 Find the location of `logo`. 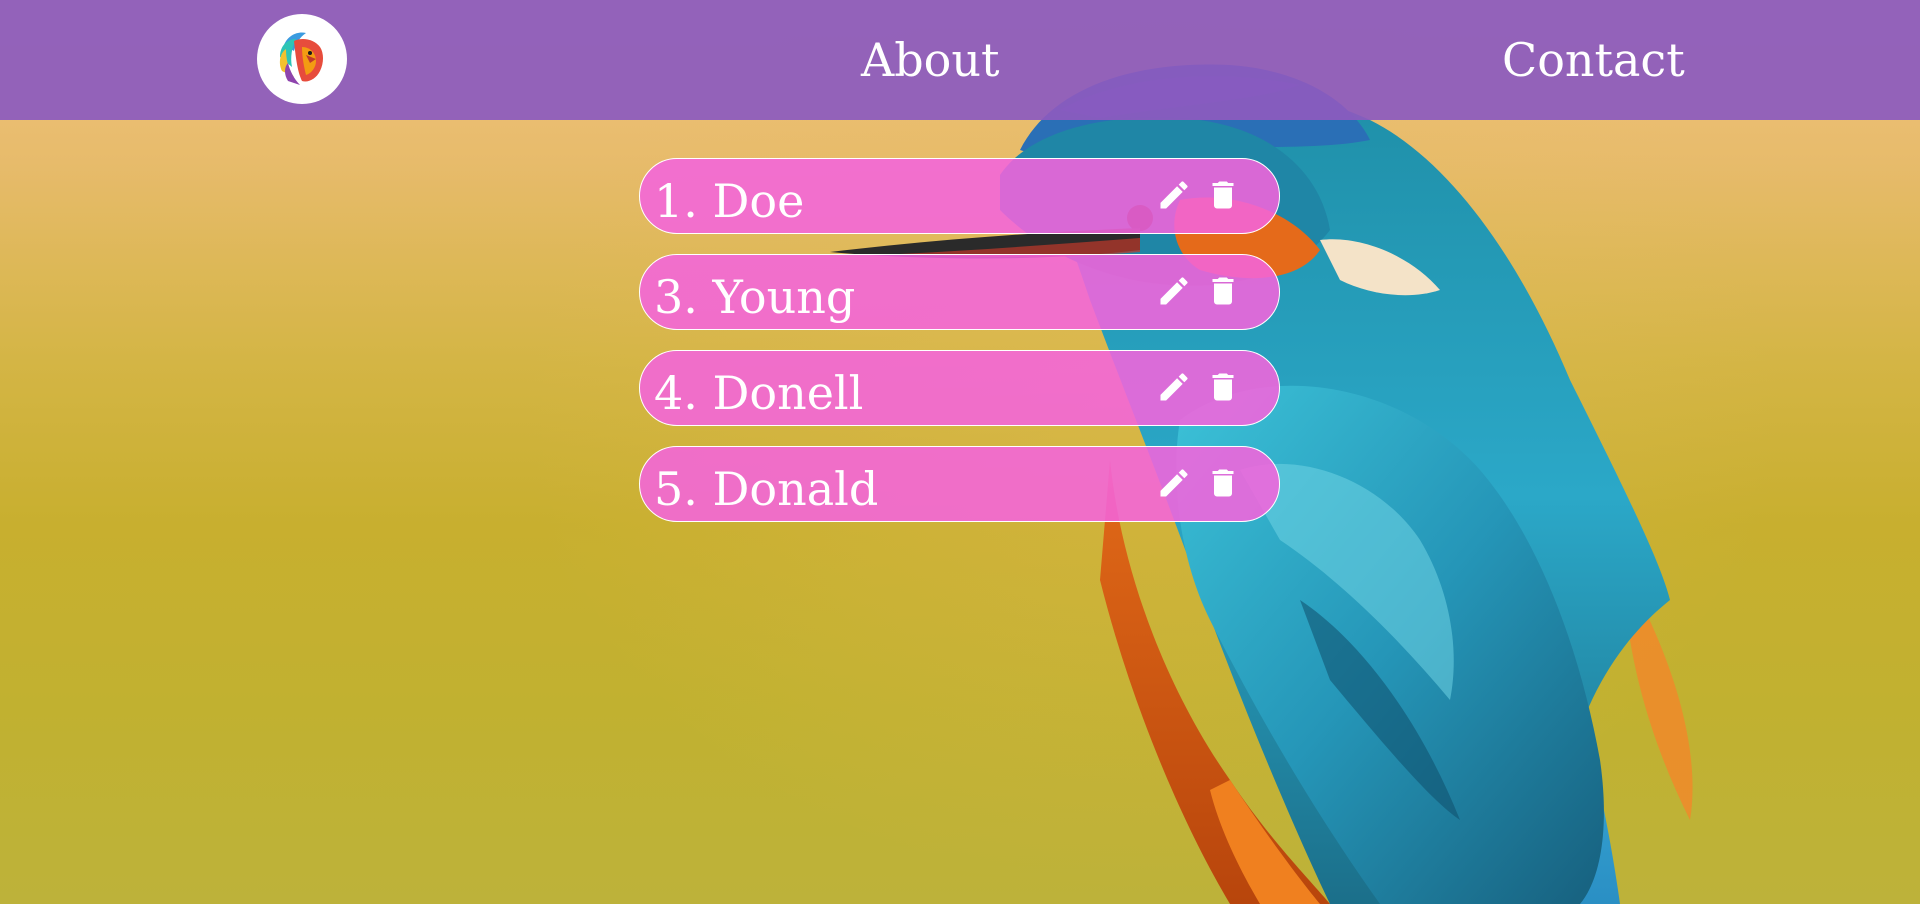

logo is located at coordinates (302, 59).